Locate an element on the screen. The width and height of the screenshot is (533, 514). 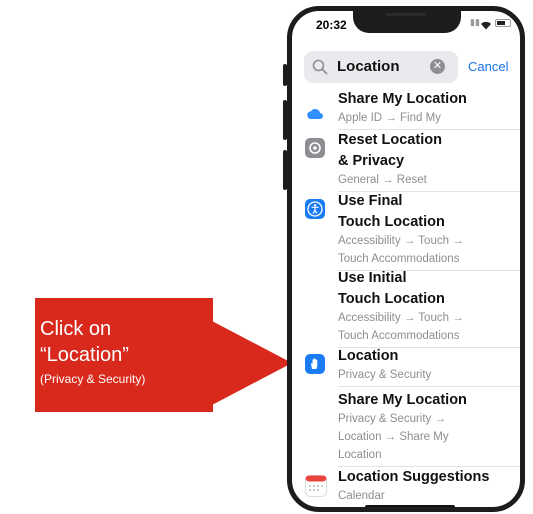
result-subtitle: Calendar is located at coordinates (361, 496).